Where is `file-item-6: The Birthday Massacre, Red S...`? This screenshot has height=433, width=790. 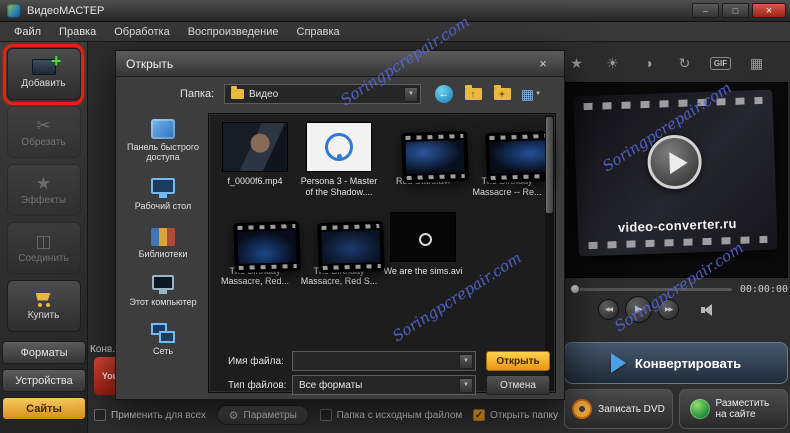 file-item-6: The Birthday Massacre, Red S... is located at coordinates (341, 250).